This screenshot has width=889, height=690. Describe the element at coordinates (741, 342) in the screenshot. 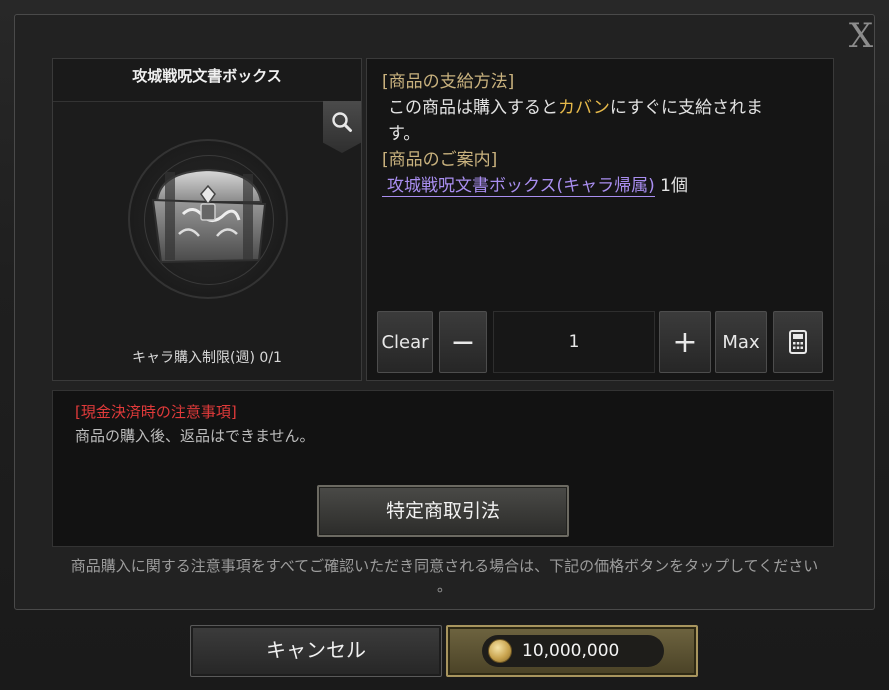

I see `max-button: Max` at that location.